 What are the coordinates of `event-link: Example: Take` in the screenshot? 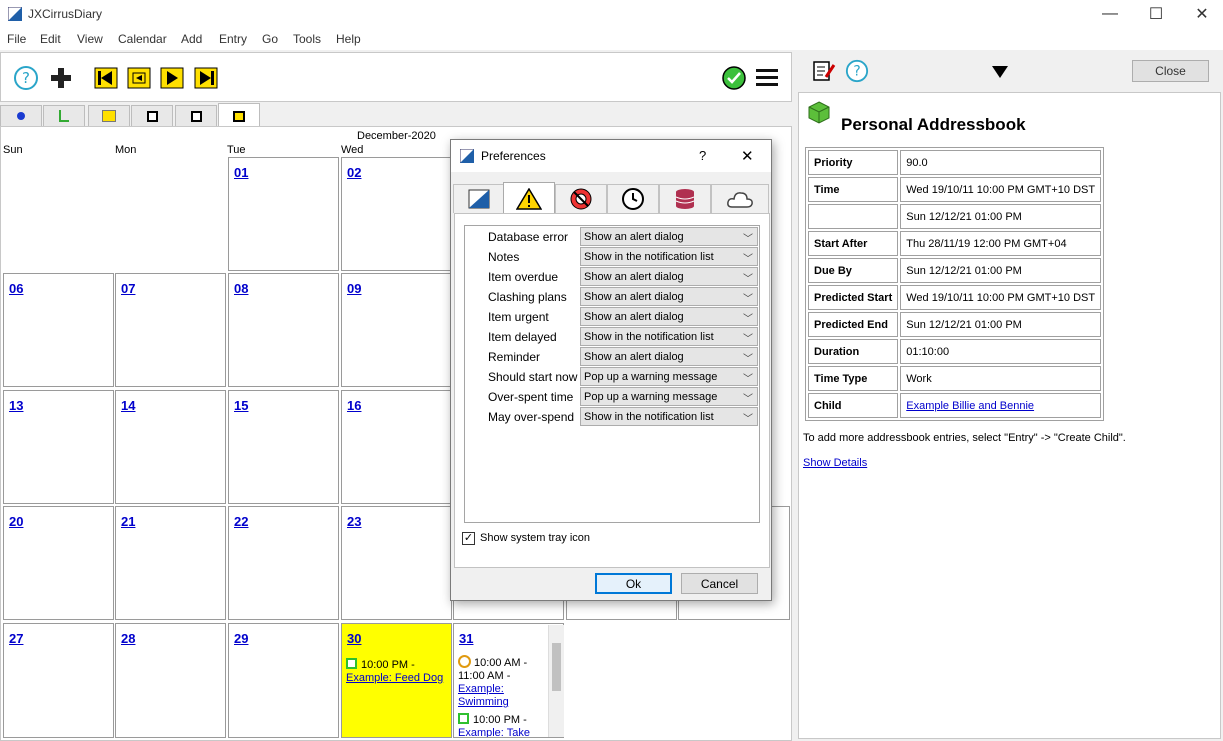 It's located at (494, 732).